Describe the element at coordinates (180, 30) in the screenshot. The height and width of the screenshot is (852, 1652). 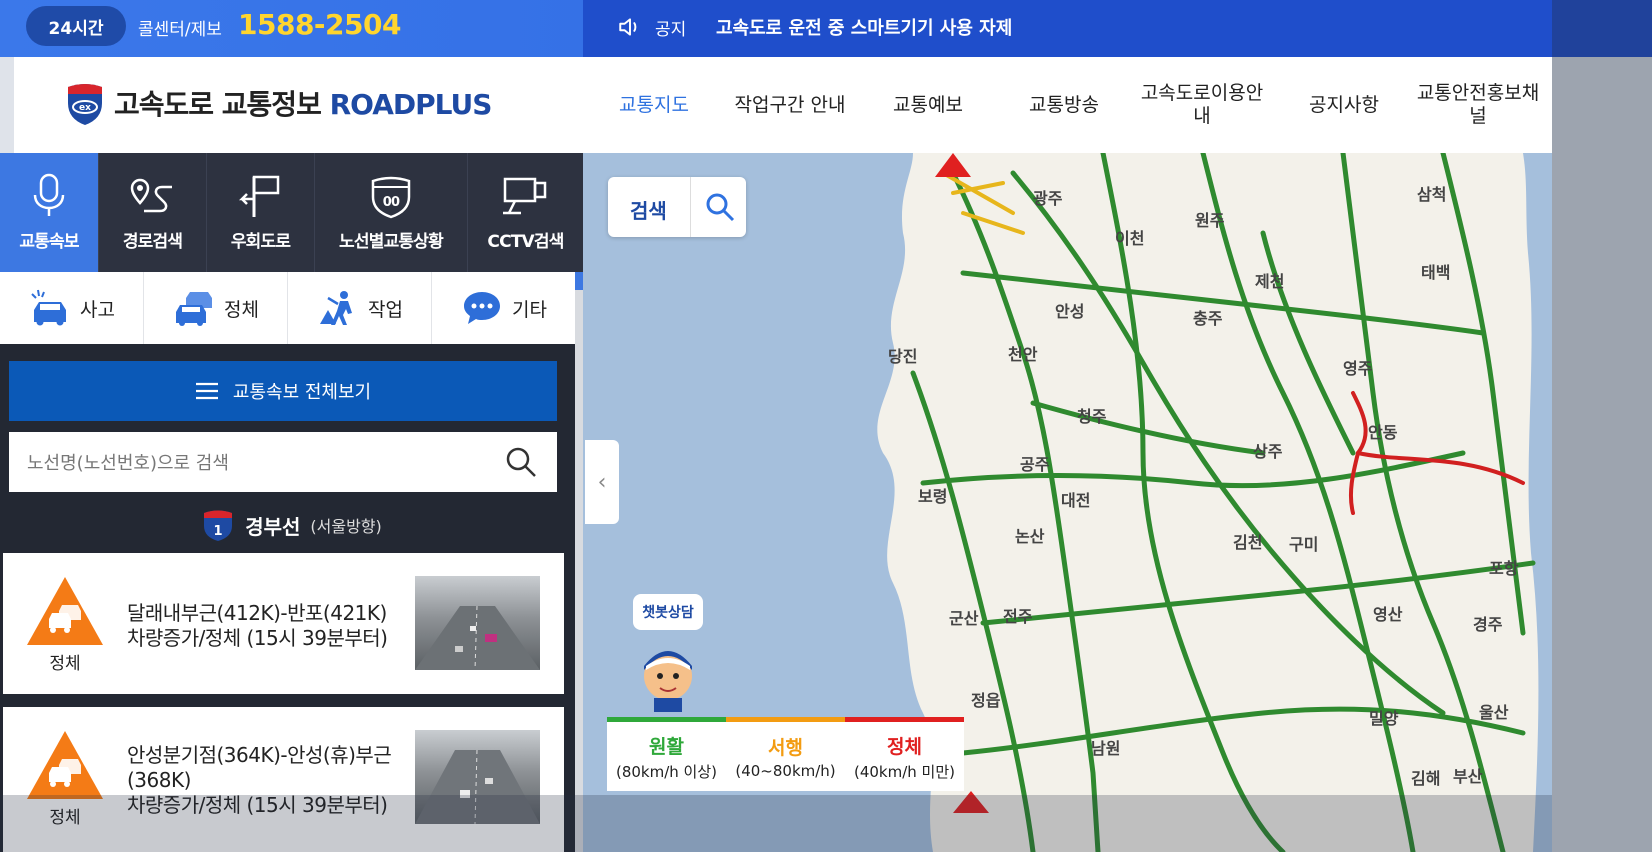
I see `callcenter-label: 콜센터/제보` at that location.